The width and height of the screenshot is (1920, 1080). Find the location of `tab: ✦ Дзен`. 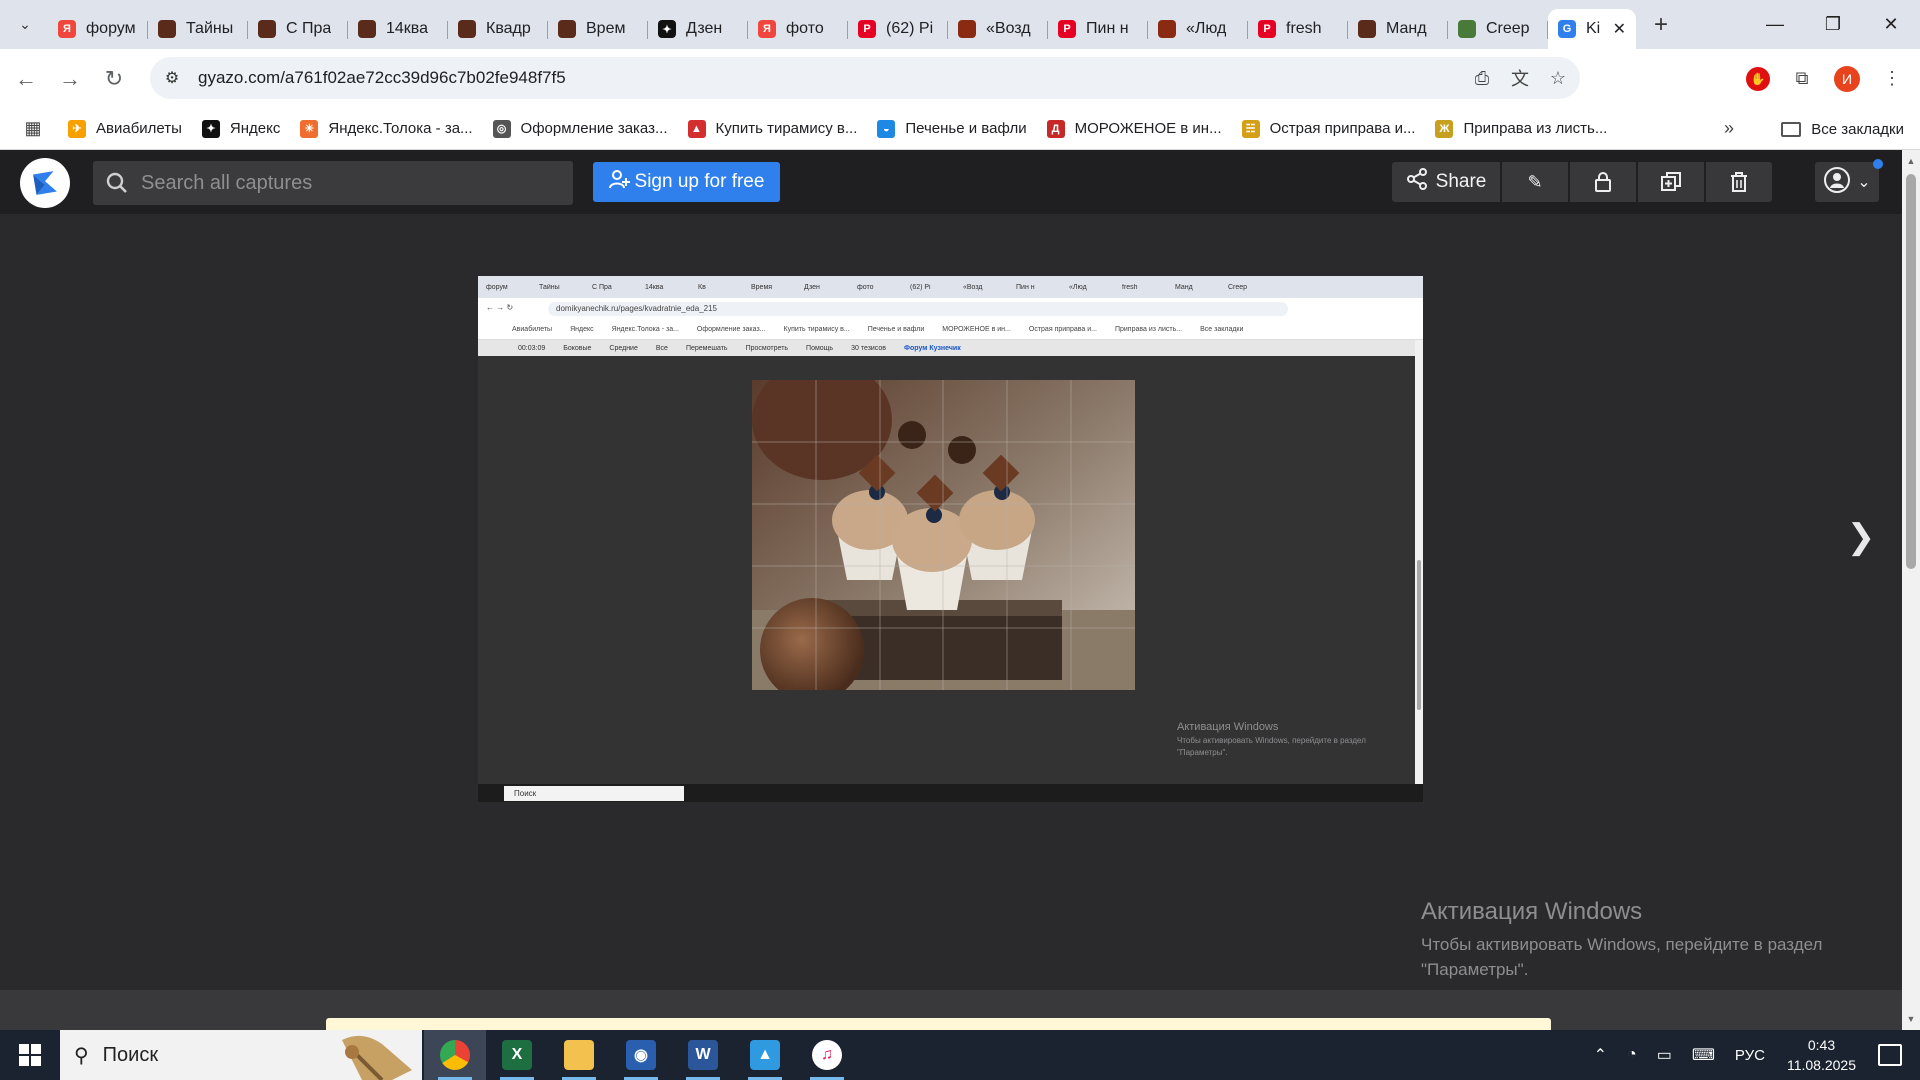

tab: ✦ Дзен is located at coordinates (698, 29).